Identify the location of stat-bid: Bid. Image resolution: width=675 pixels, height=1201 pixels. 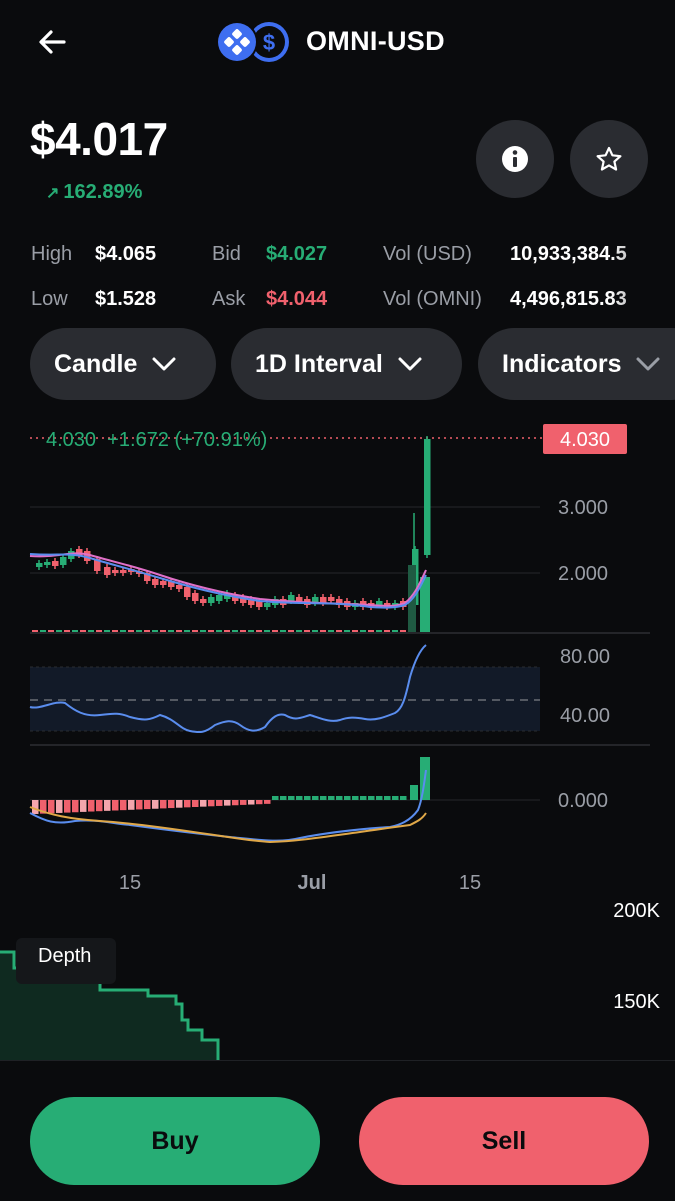
(226, 254).